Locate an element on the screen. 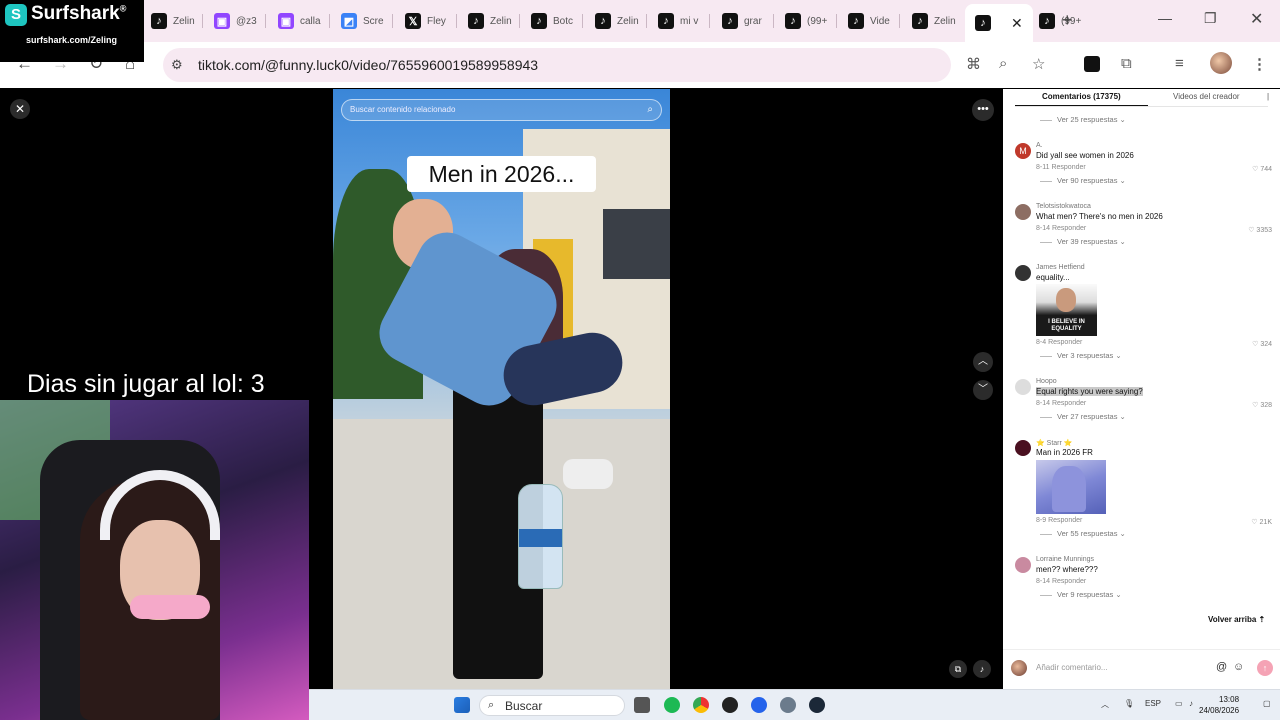 The height and width of the screenshot is (720, 1280). browser-tab: ◩ Scre is located at coordinates (361, 21).